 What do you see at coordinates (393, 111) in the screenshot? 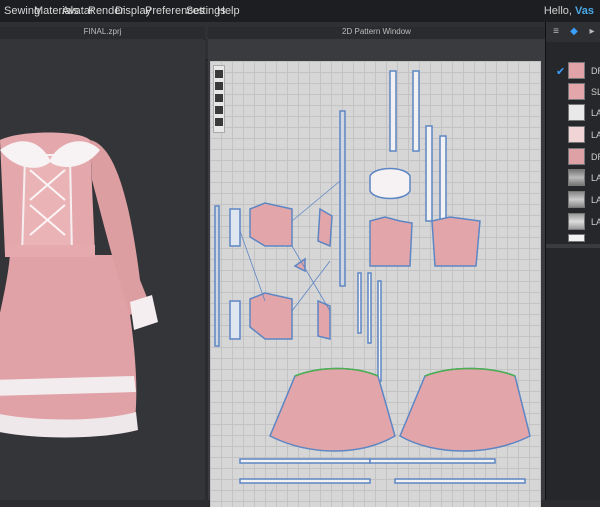
I see `pattern-collar-strip` at bounding box center [393, 111].